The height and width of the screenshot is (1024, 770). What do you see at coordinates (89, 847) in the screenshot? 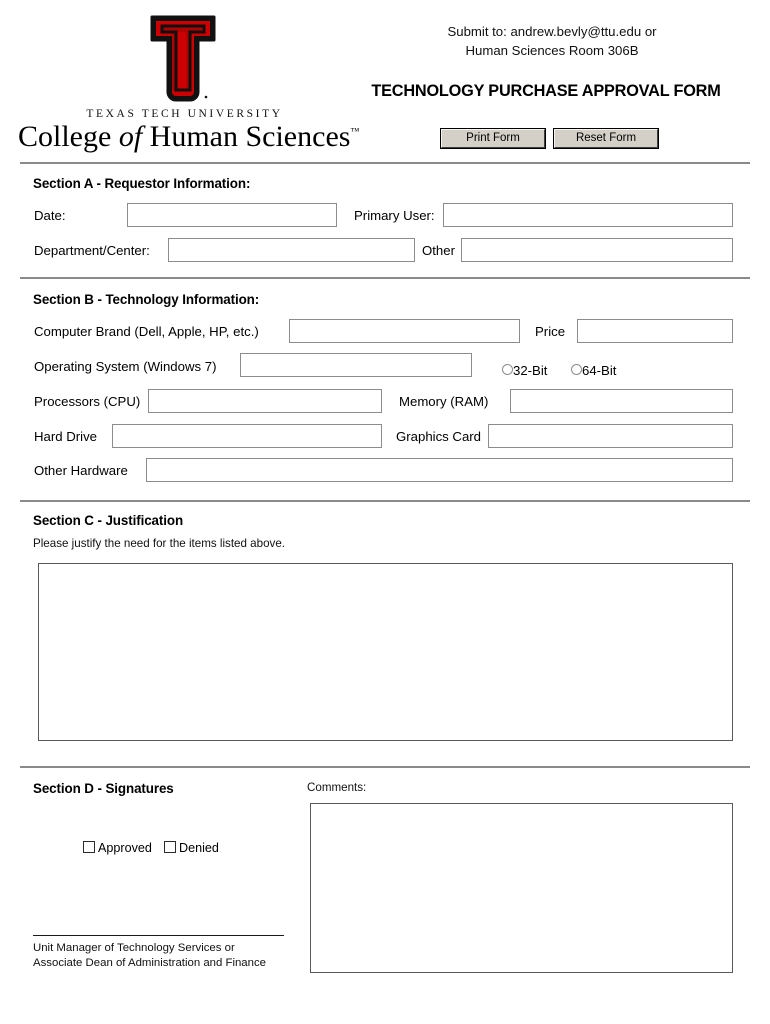
I see `checkbox-approved` at bounding box center [89, 847].